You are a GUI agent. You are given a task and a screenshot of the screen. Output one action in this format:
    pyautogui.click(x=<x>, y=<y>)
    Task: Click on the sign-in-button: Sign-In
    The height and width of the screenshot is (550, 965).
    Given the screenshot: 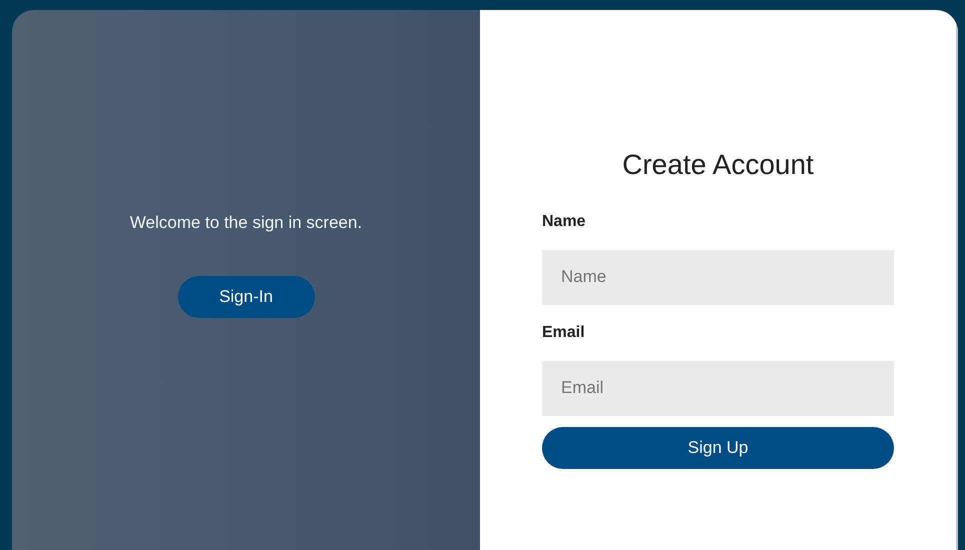 What is the action you would take?
    pyautogui.click(x=246, y=297)
    